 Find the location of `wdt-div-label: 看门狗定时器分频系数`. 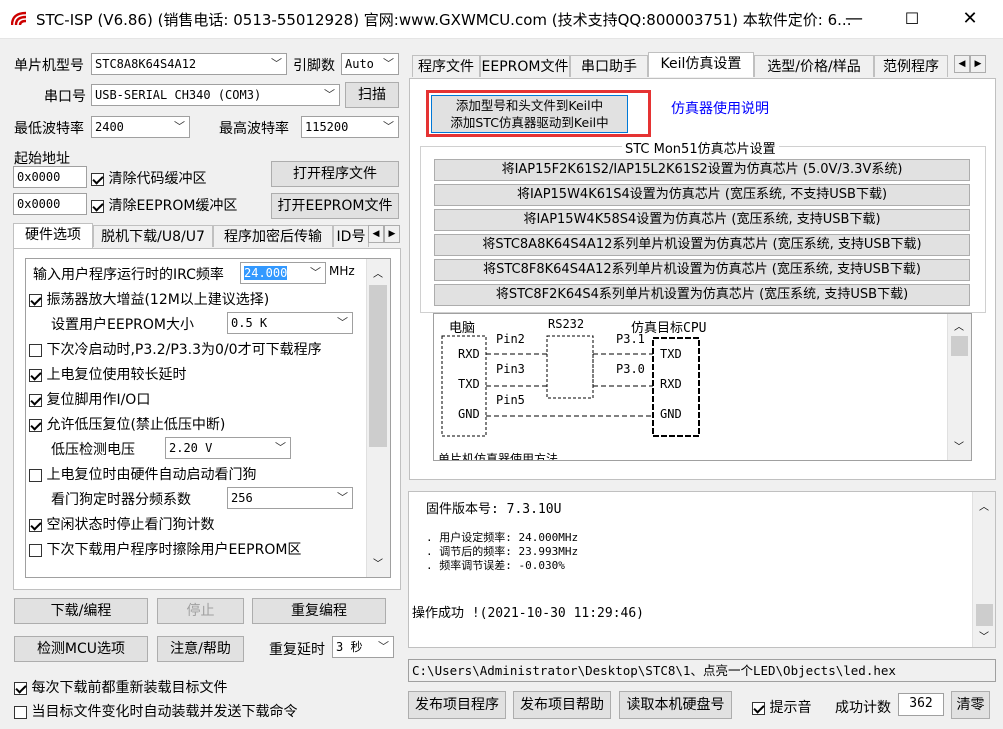

wdt-div-label: 看门狗定时器分频系数 is located at coordinates (121, 500).